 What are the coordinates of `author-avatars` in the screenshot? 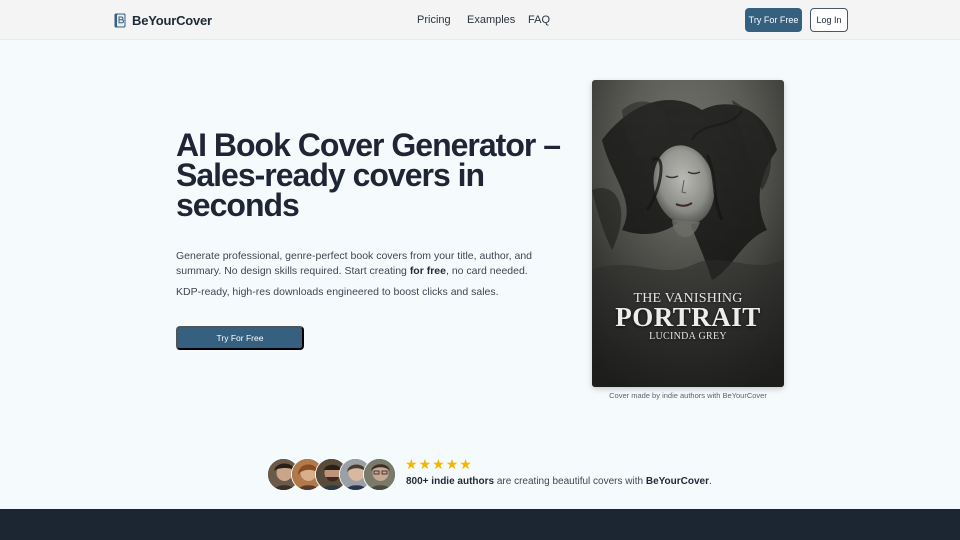 It's located at (332, 475).